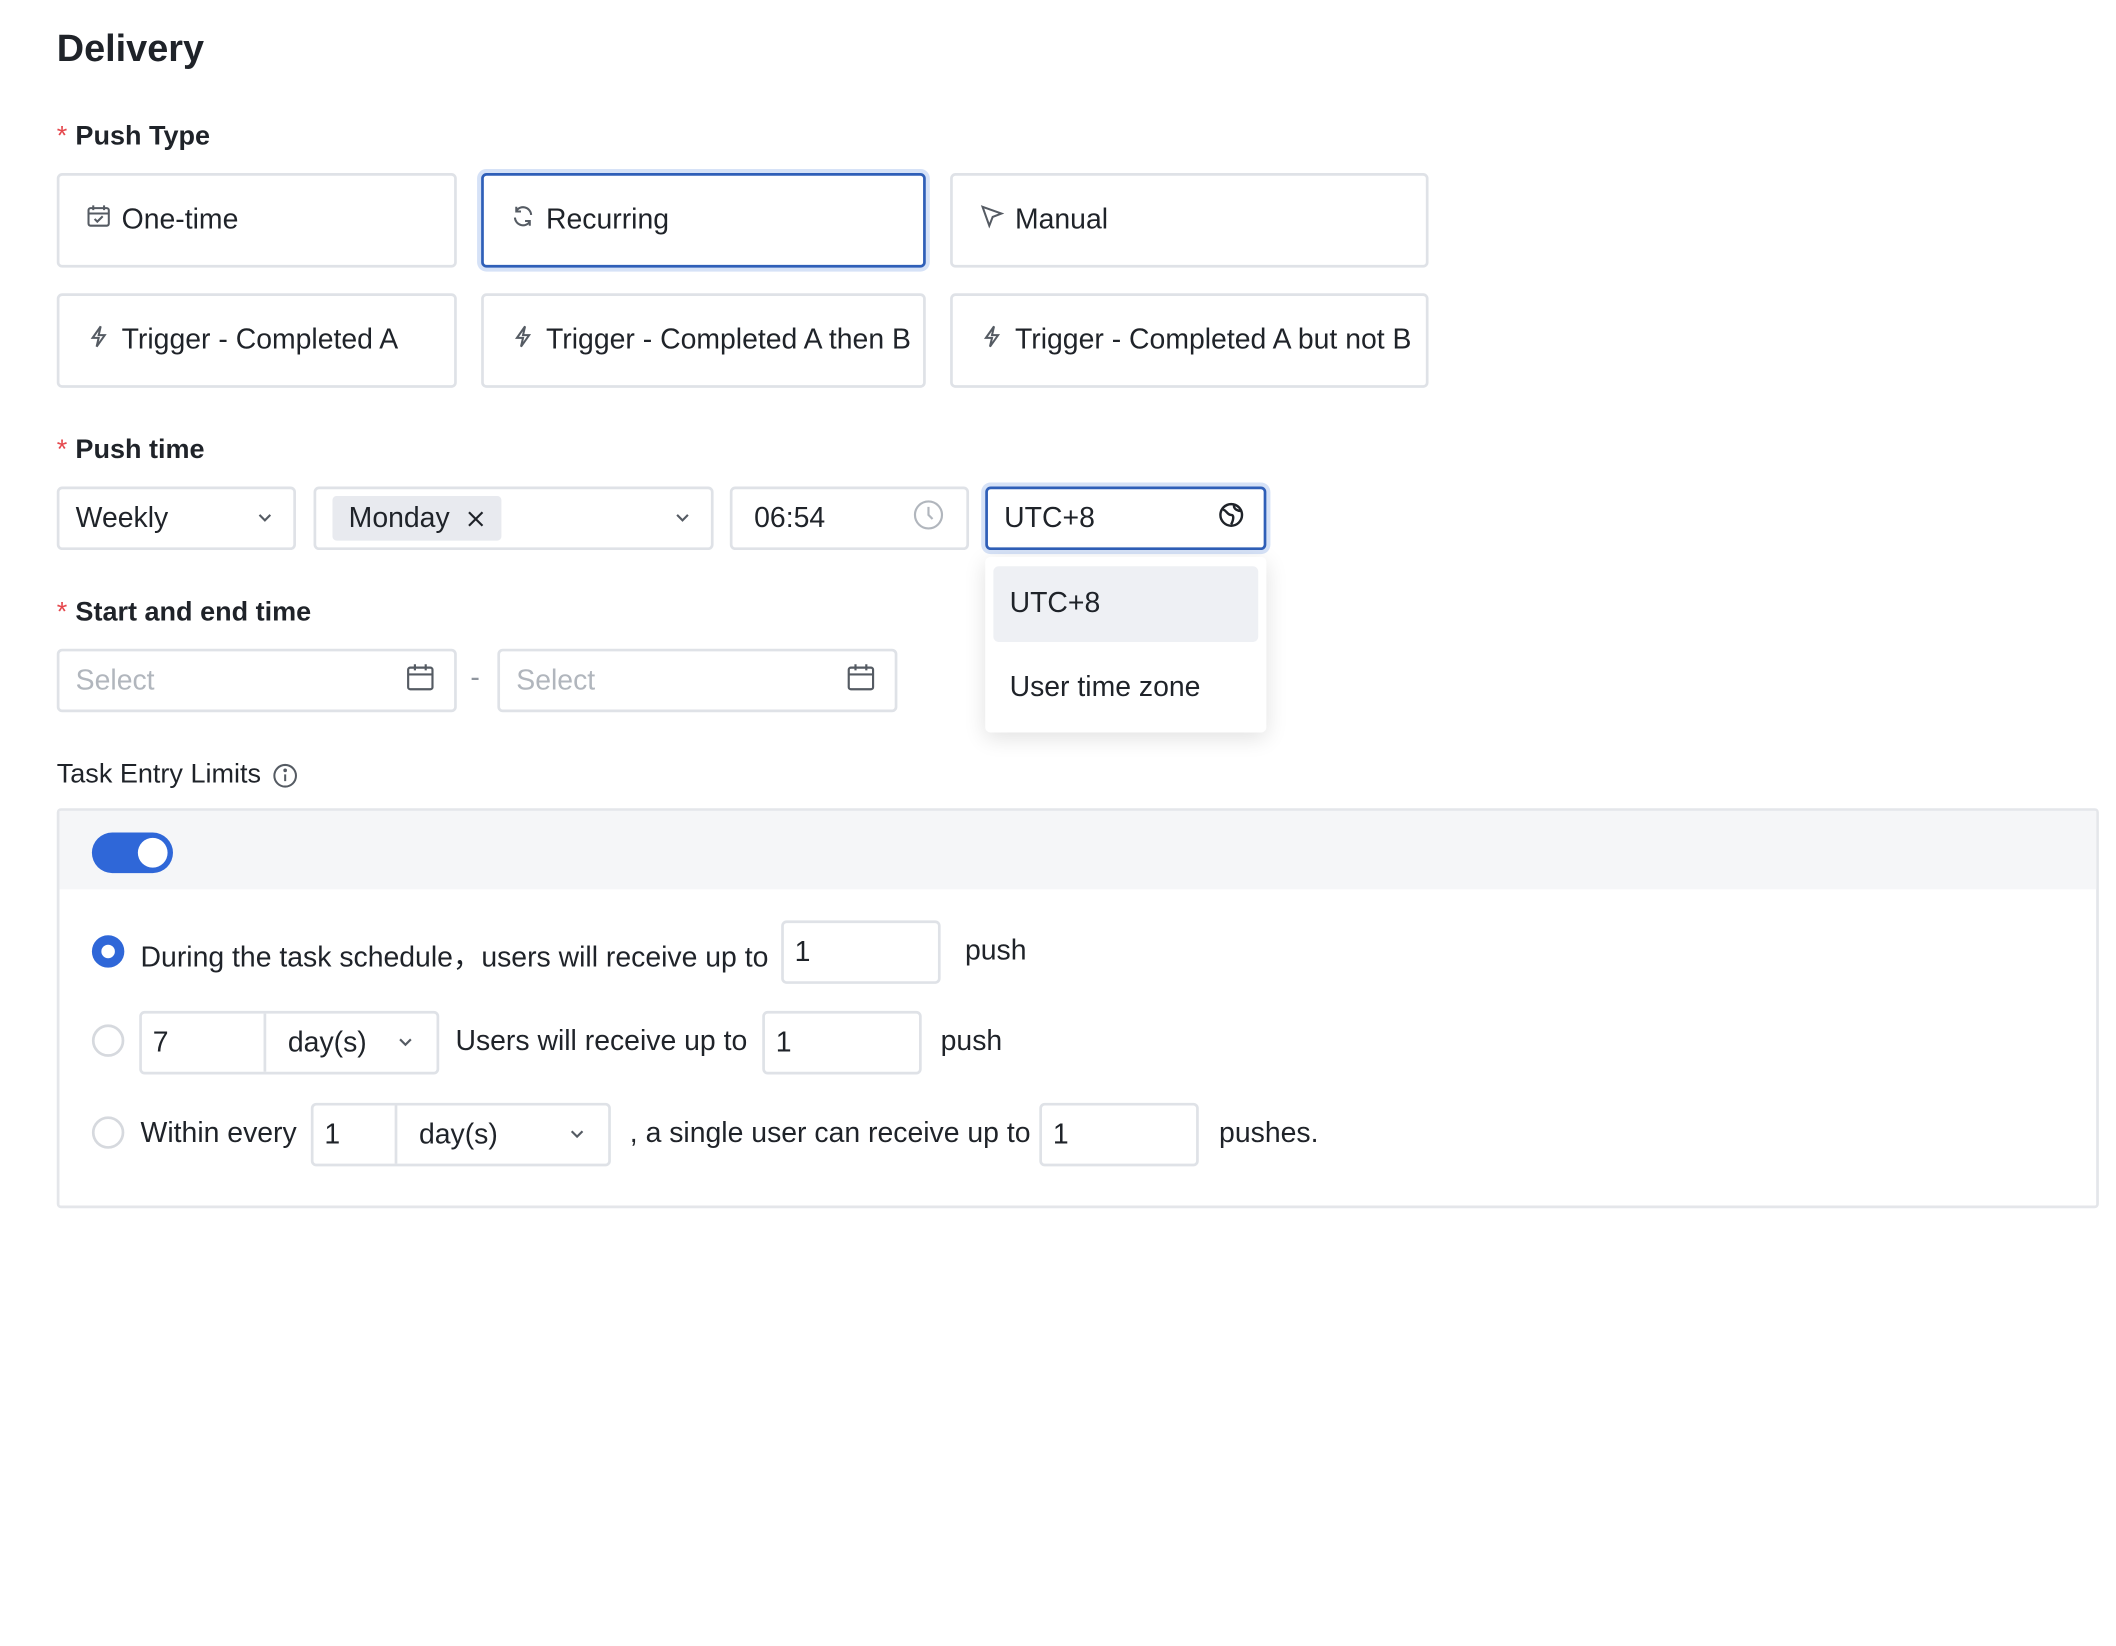 The width and height of the screenshot is (2116, 1646). Describe the element at coordinates (601, 1041) in the screenshot. I see `limit-option-2-text: Users will receive up to` at that location.